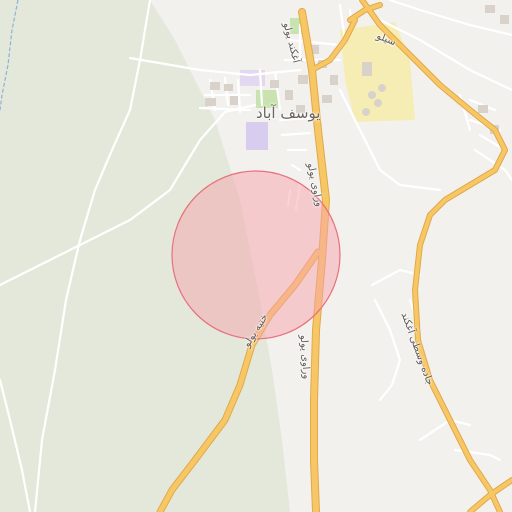 The height and width of the screenshot is (512, 512). I want to click on town-label: یوسف آباد, so click(288, 113).